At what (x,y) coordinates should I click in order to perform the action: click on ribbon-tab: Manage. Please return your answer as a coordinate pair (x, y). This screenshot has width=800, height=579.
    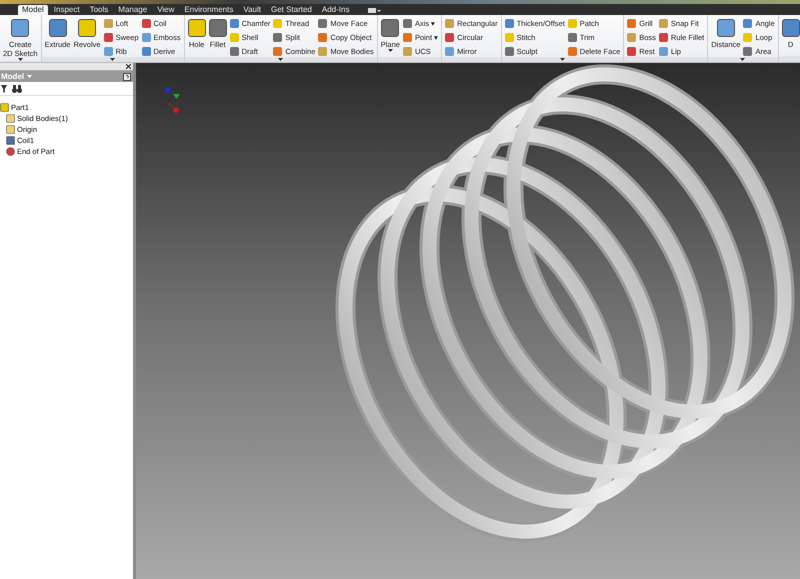
    Looking at the image, I should click on (133, 10).